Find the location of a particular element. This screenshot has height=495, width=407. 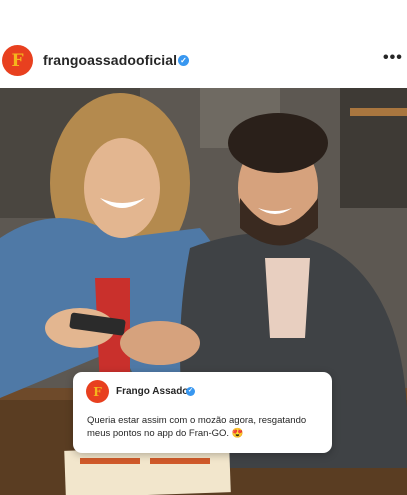

avatar-logo-letter: F is located at coordinates (17, 60).